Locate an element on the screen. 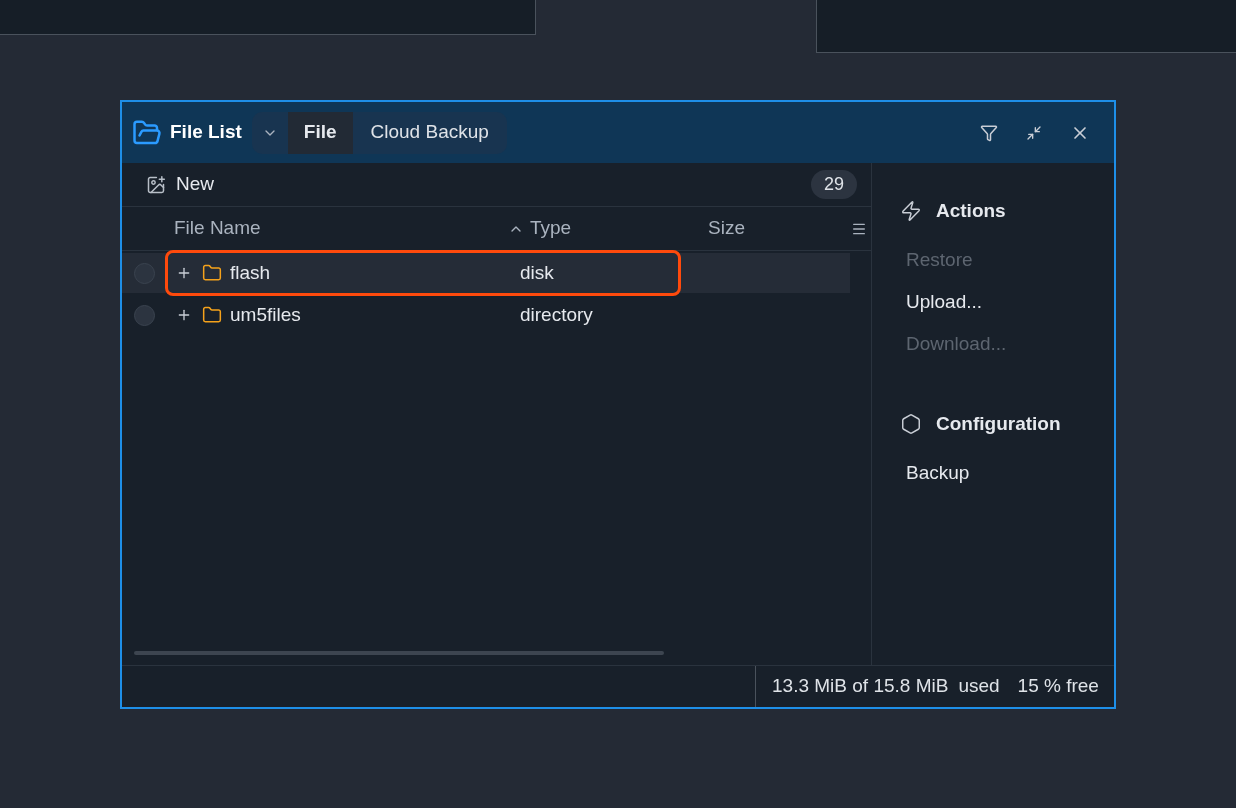 Image resolution: width=1236 pixels, height=808 pixels. file-type: directory is located at coordinates (556, 314).